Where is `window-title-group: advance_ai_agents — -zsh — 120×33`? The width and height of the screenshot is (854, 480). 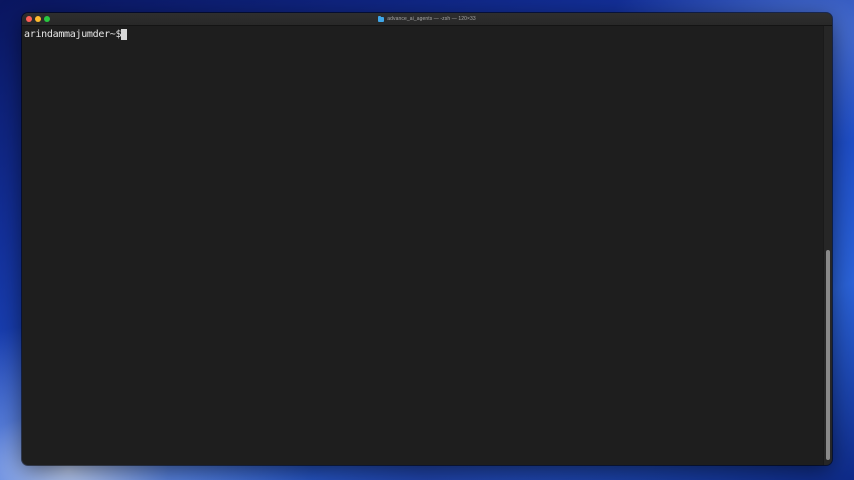
window-title-group: advance_ai_agents — -zsh — 120×33 is located at coordinates (427, 19).